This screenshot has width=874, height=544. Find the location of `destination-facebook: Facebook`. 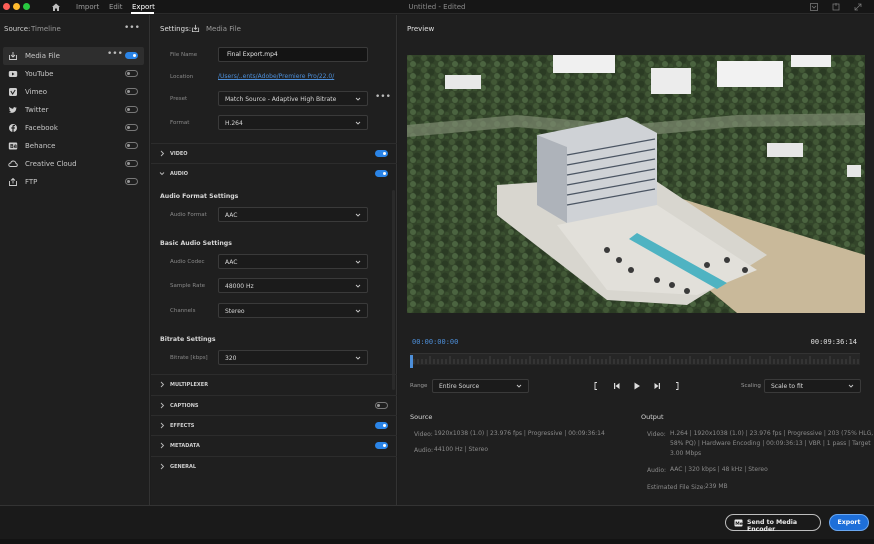

destination-facebook: Facebook is located at coordinates (73, 128).